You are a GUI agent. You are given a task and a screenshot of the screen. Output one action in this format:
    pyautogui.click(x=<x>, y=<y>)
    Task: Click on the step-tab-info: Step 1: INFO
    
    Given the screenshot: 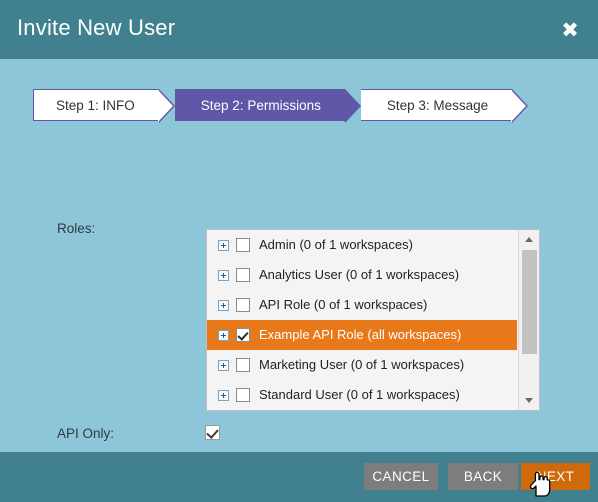 What is the action you would take?
    pyautogui.click(x=104, y=106)
    